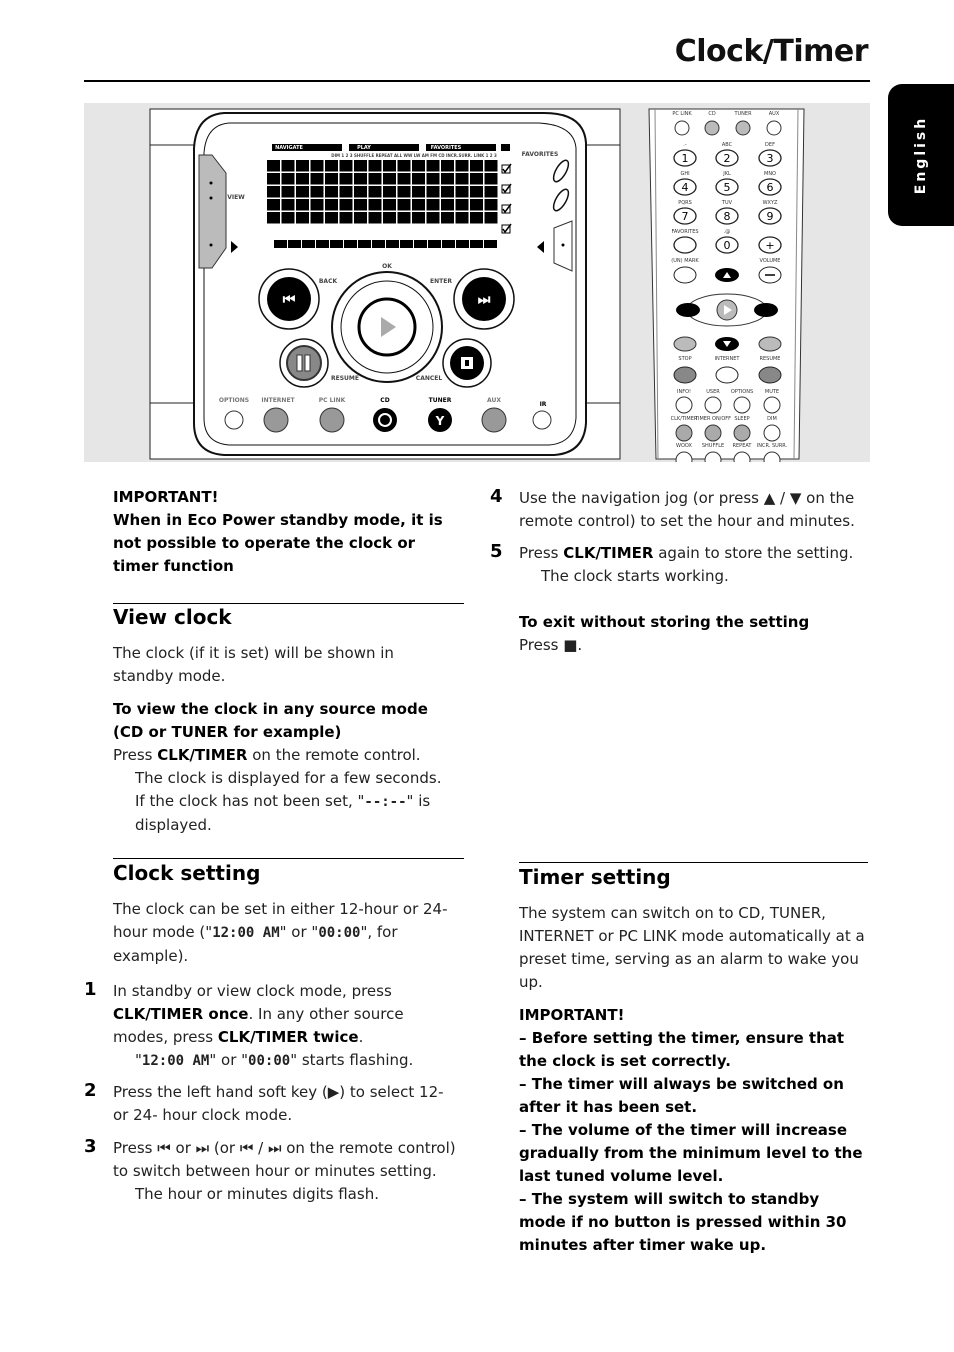  Describe the element at coordinates (236, 197) in the screenshot. I see `view-label: VIEW` at that location.